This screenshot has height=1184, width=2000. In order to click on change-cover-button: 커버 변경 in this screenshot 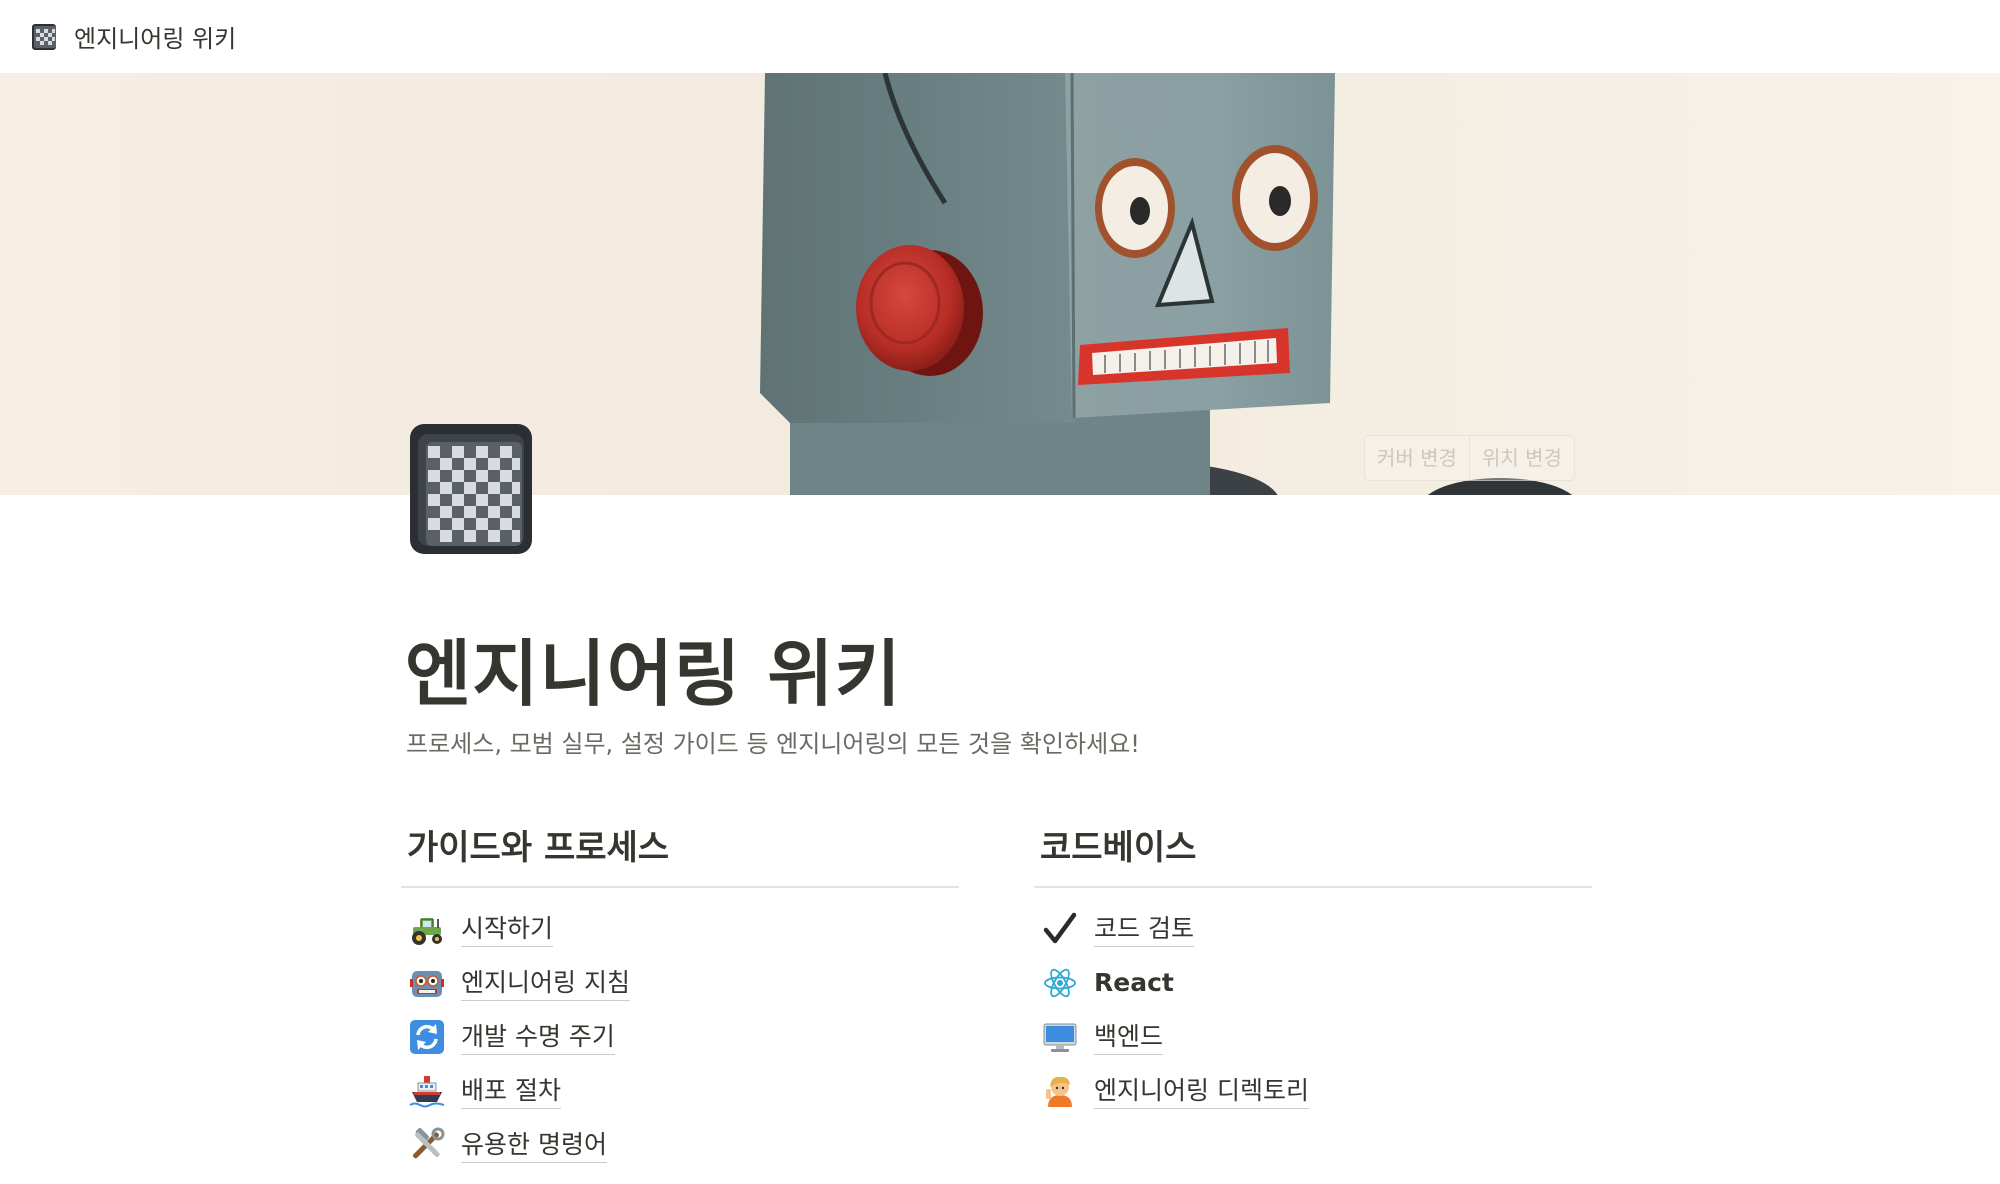, I will do `click(1417, 458)`.